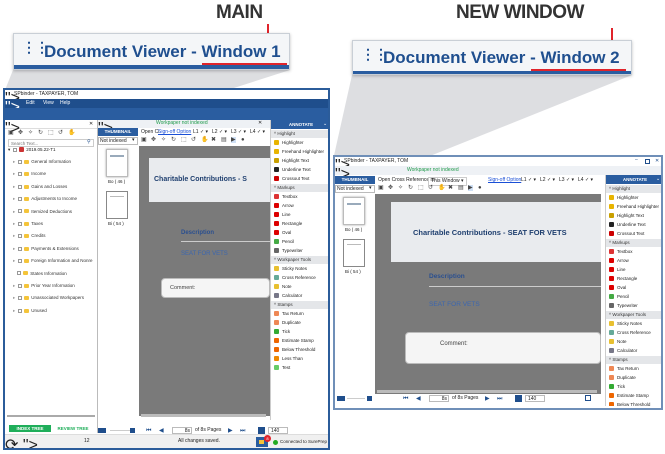 This screenshot has width=665, height=454. Describe the element at coordinates (499, 399) in the screenshot. I see `last-page-button: ⏭` at that location.